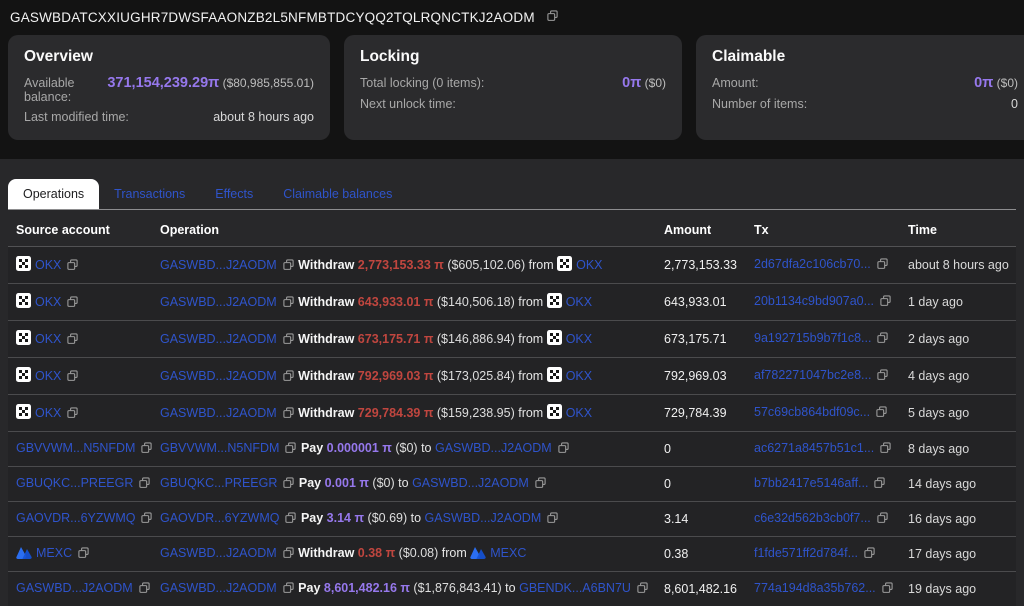 This screenshot has height=606, width=1024. Describe the element at coordinates (312, 518) in the screenshot. I see `operation-verb: Pay` at that location.